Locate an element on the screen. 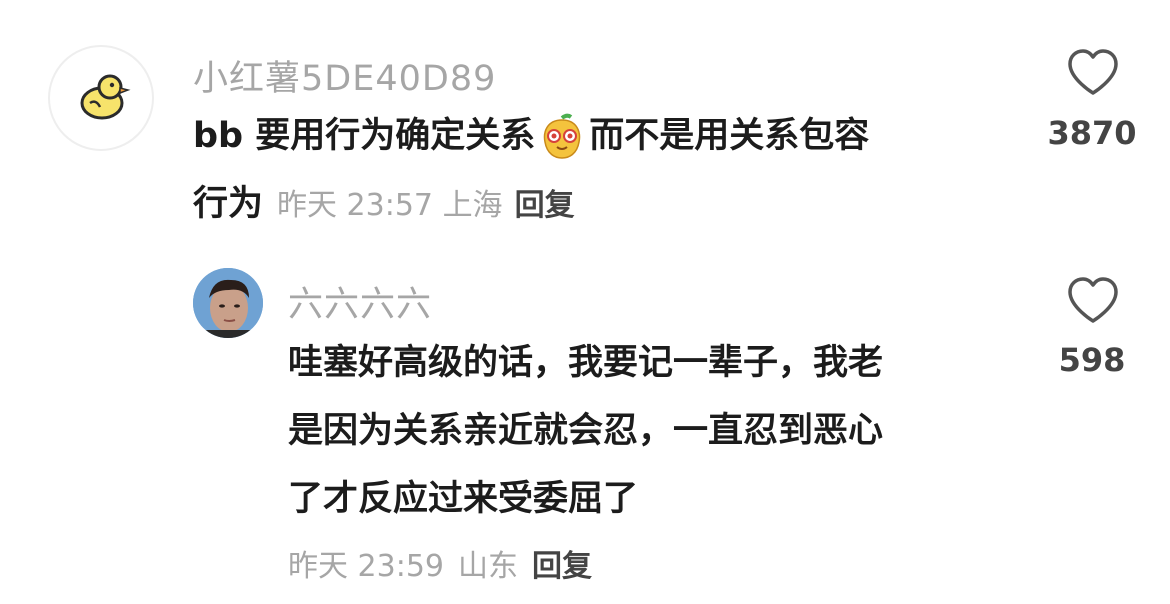  like-count: 598 is located at coordinates (1092, 360).